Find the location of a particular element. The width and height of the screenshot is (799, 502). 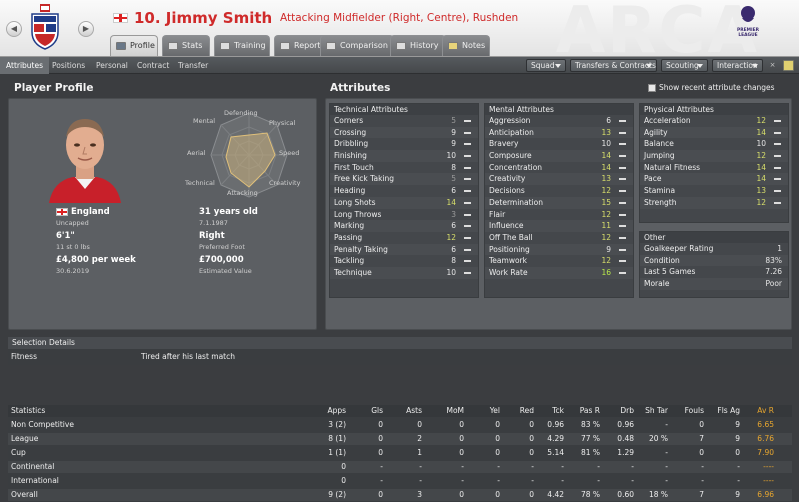

attribute-value: 10 is located at coordinates (451, 156).